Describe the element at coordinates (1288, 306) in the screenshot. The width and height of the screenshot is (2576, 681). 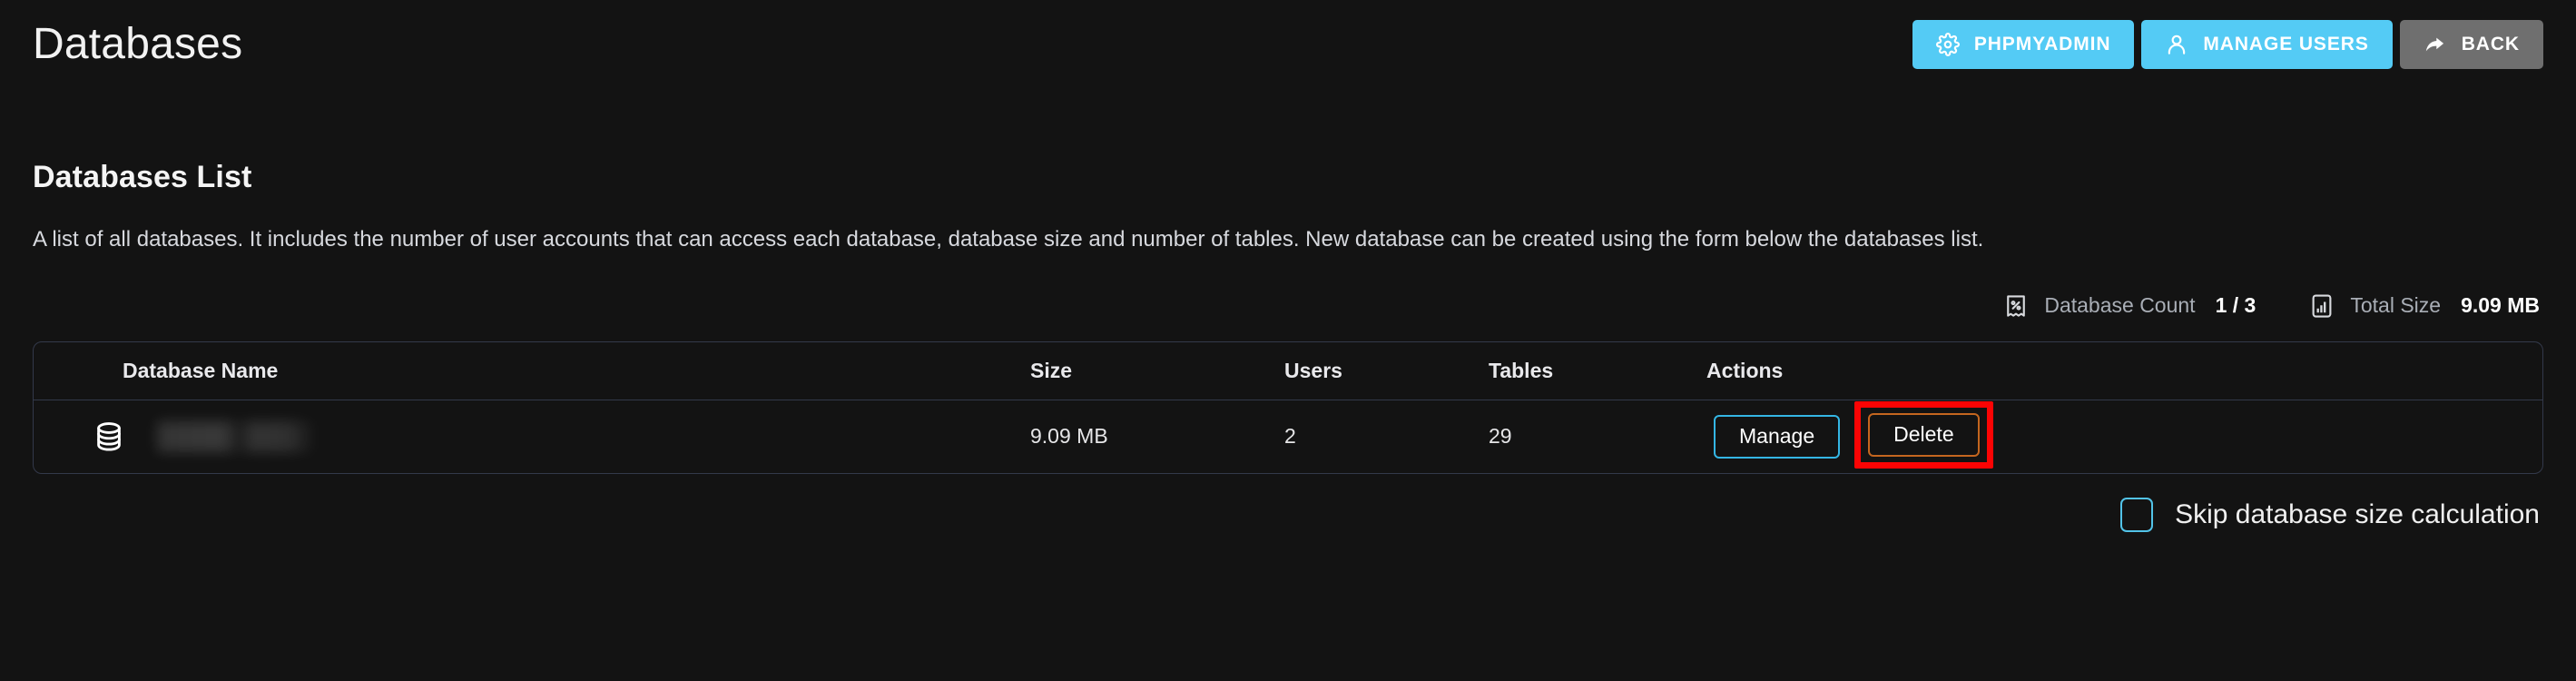
I see `stats-row: Database Count 1 / 3 Total Size 9.09 MB` at that location.